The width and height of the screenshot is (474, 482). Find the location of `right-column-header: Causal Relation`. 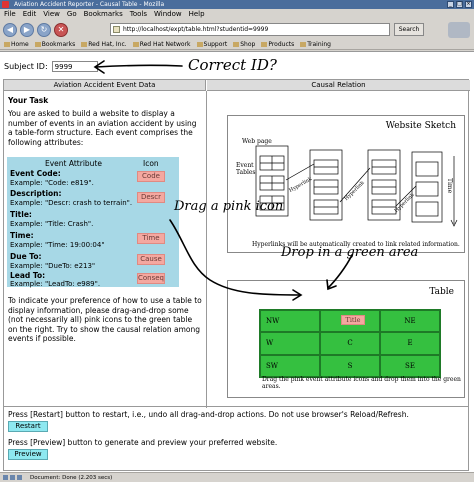

right-column-header: Causal Relation is located at coordinates (338, 85).